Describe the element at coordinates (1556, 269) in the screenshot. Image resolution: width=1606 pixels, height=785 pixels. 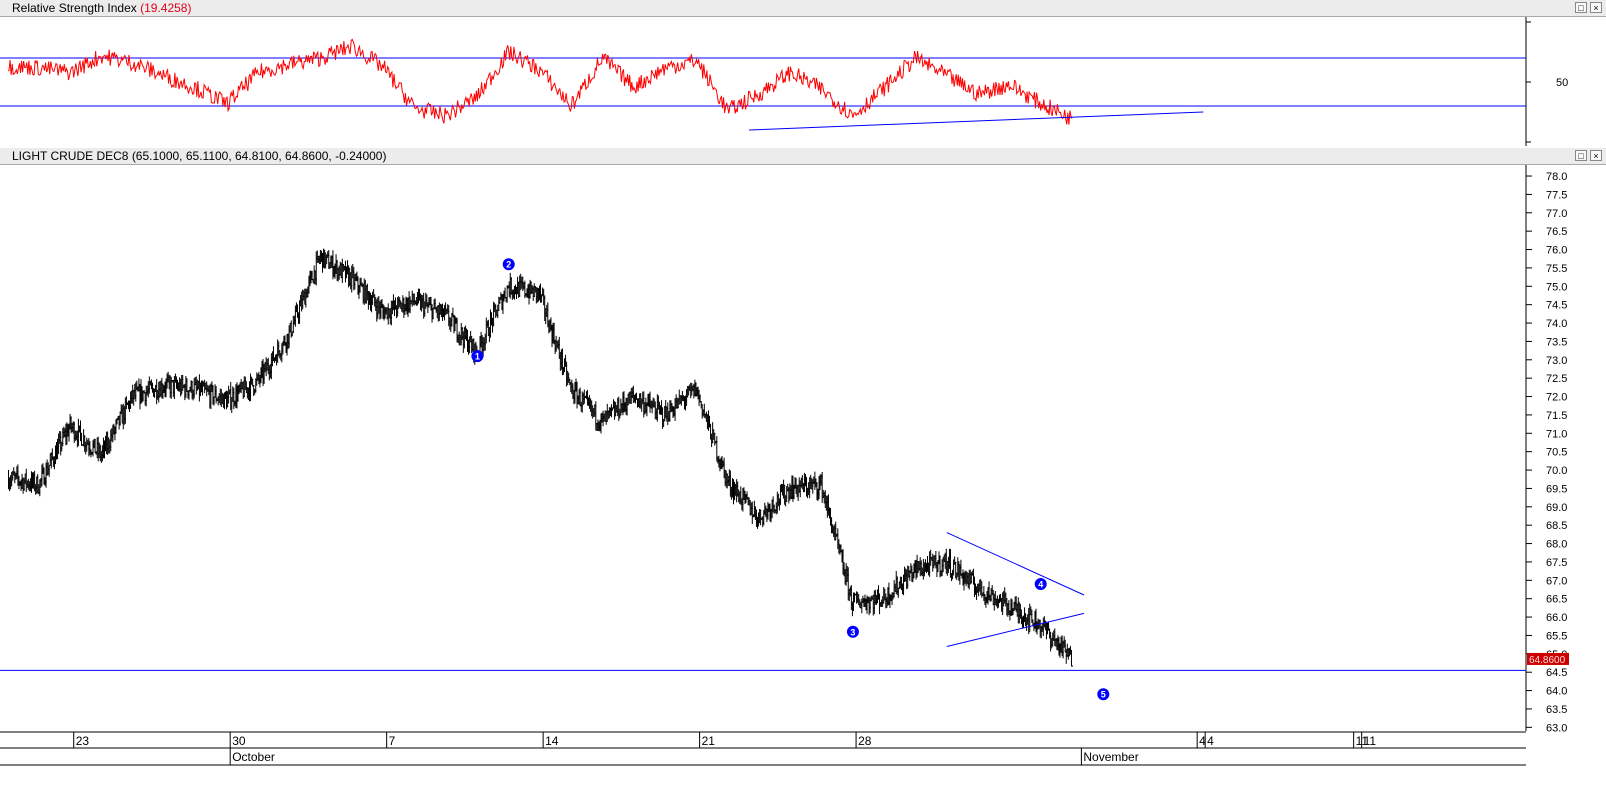
I see `price-y-tick-label: 75.5` at that location.